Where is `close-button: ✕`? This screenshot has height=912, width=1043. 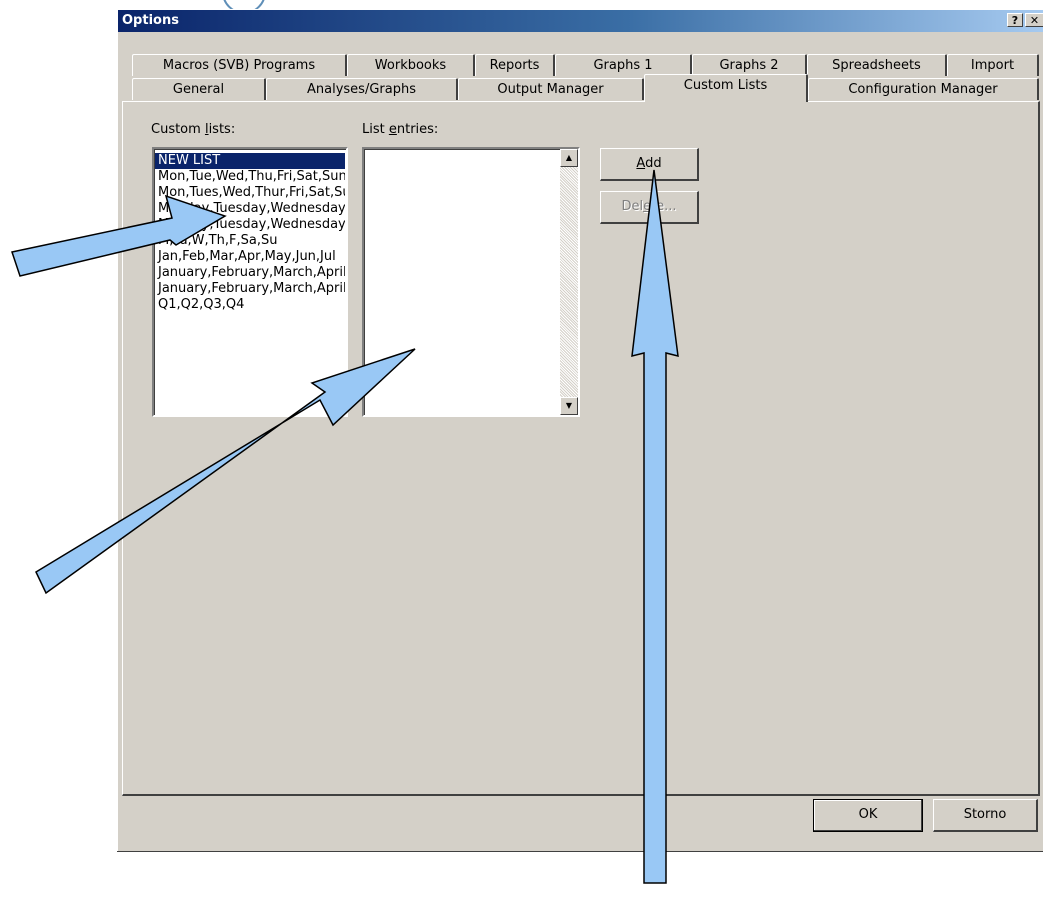
close-button: ✕ is located at coordinates (1034, 20).